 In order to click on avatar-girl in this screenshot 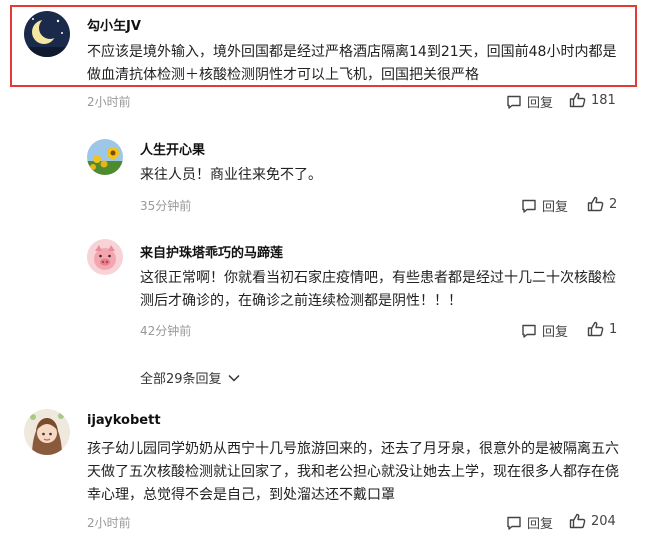, I will do `click(47, 432)`.